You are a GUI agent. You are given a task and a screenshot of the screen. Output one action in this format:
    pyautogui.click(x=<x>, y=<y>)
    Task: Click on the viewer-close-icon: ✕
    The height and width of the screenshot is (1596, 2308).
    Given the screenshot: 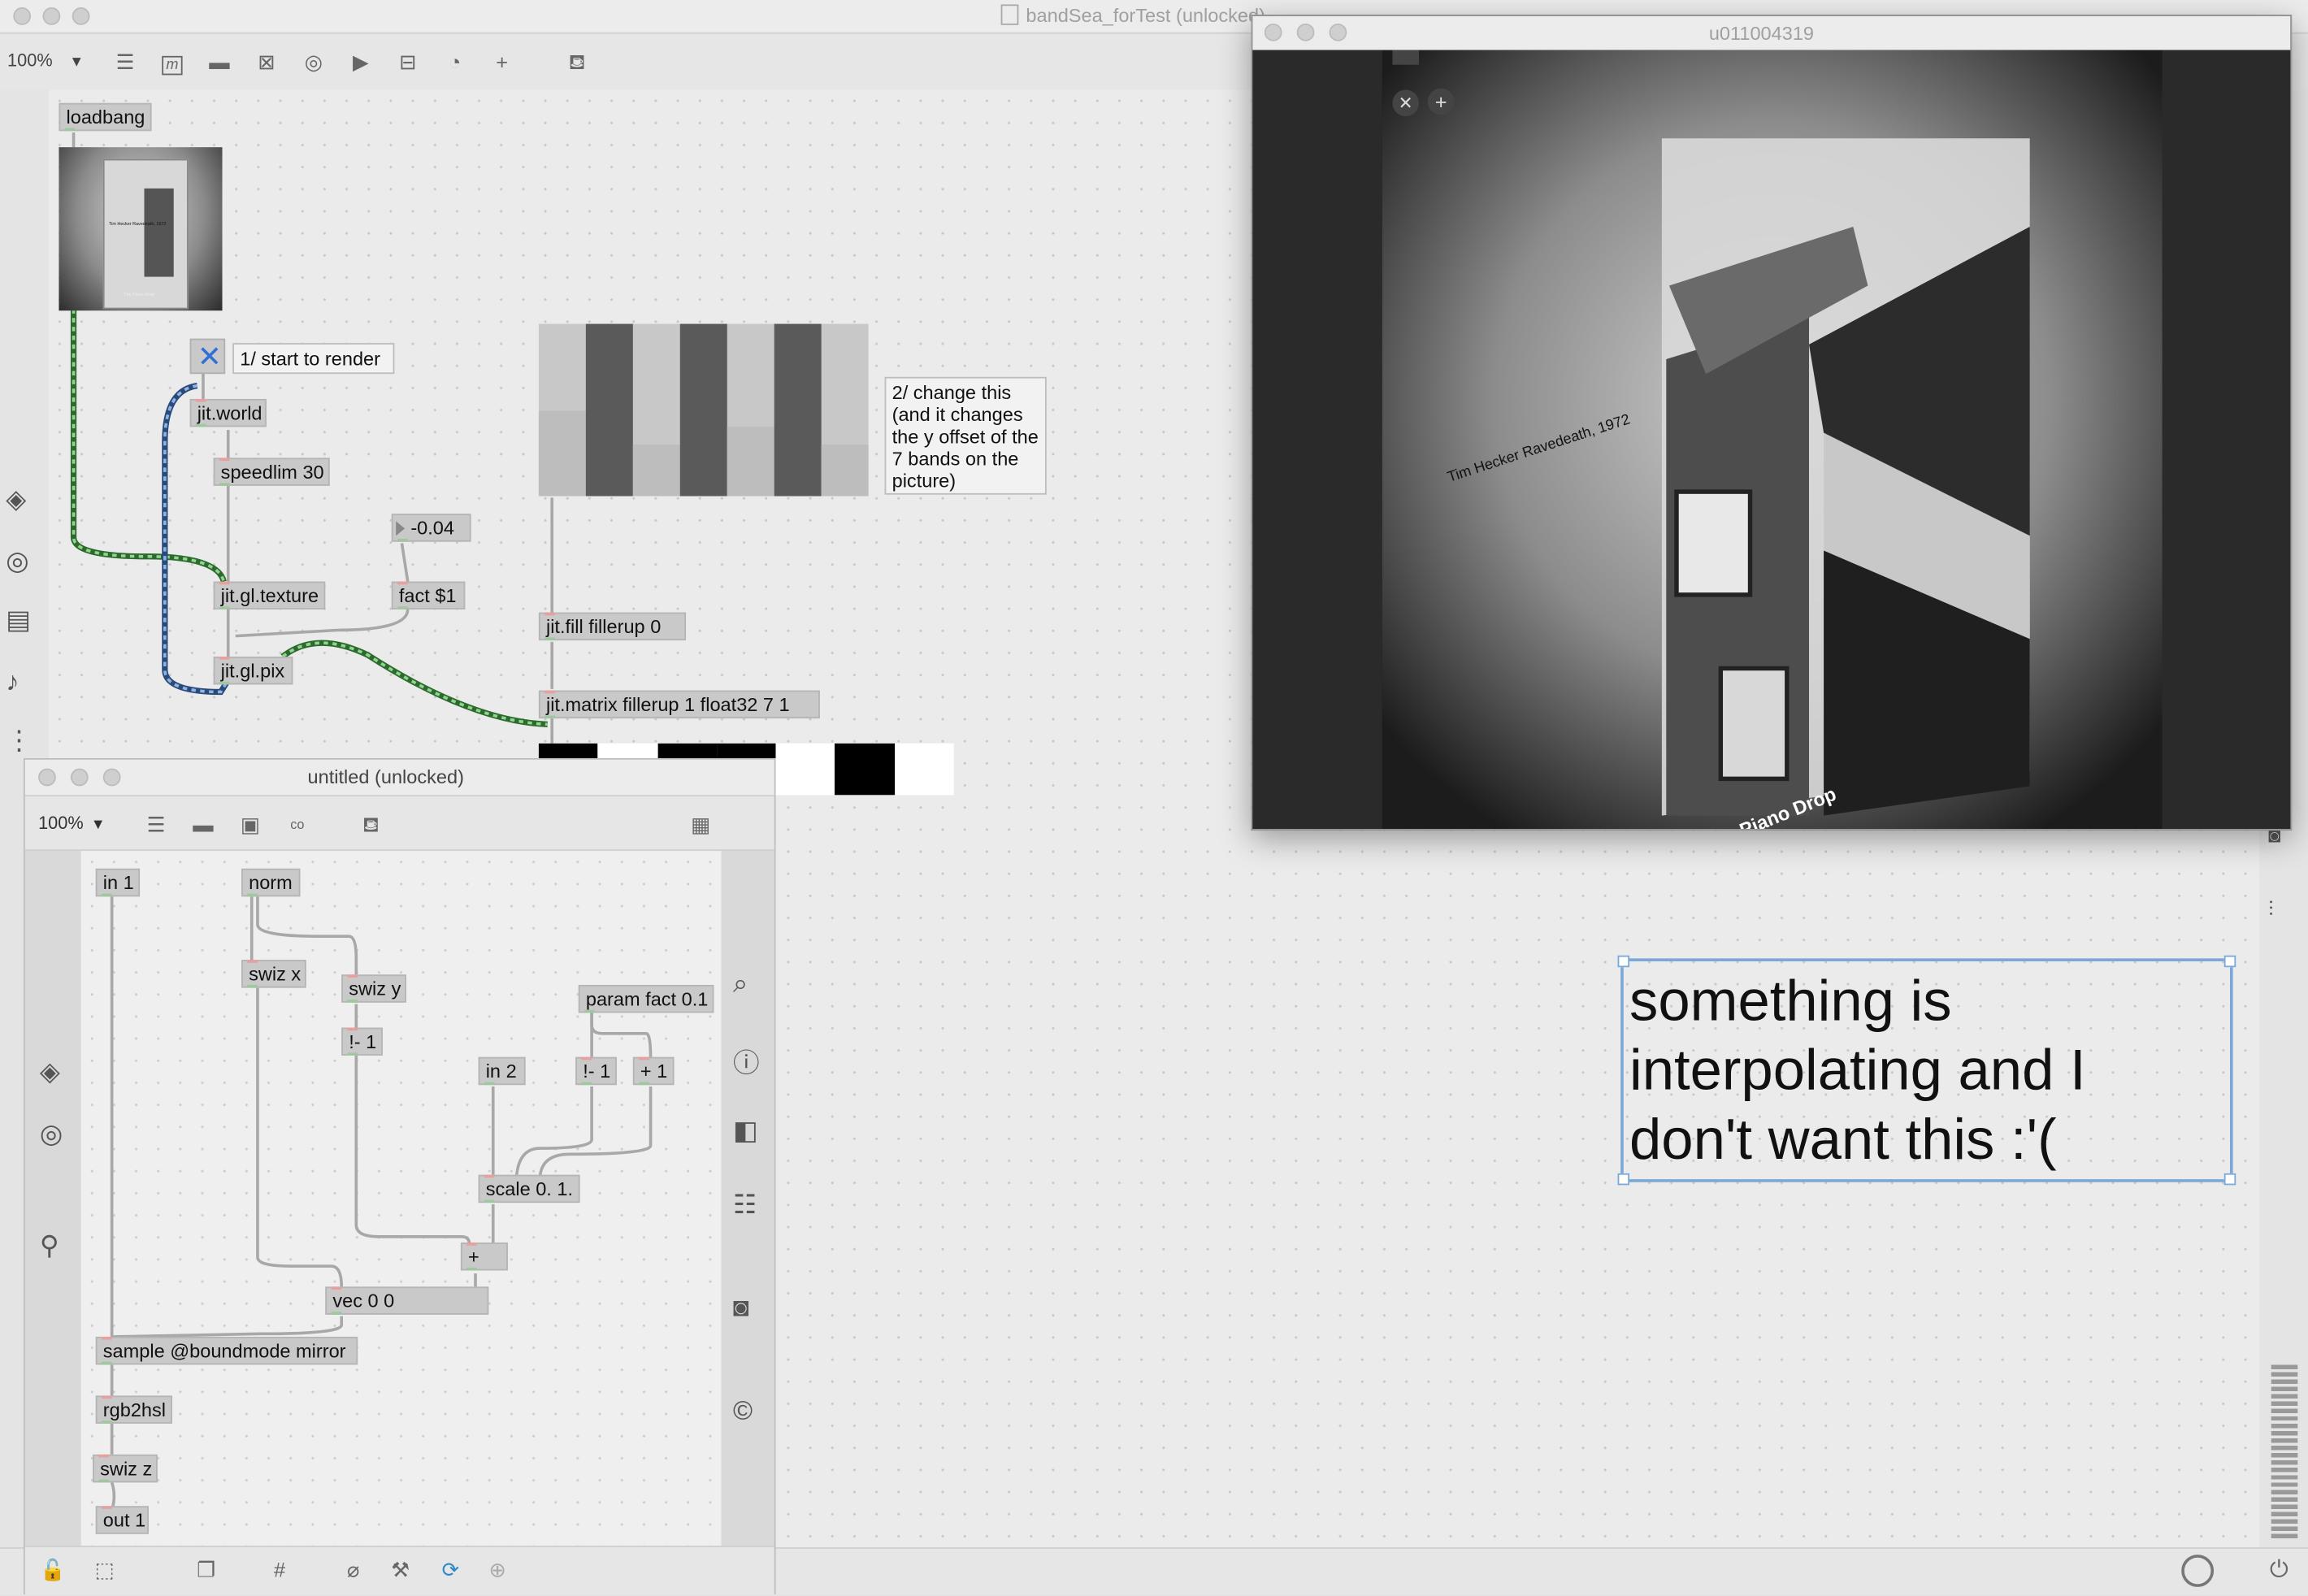 What is the action you would take?
    pyautogui.click(x=1406, y=103)
    